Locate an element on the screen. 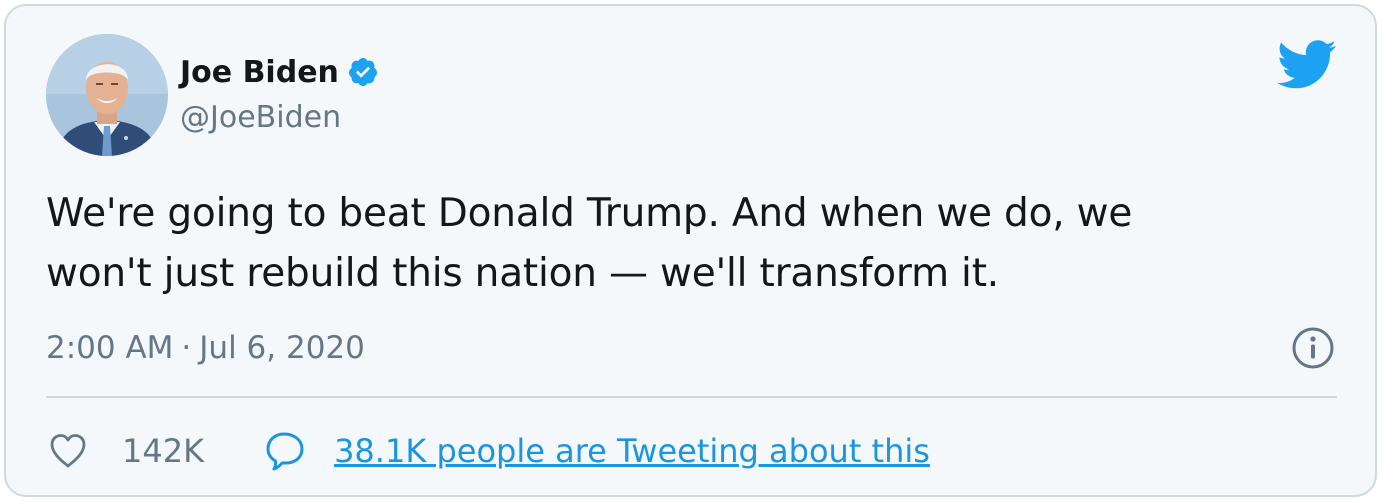 This screenshot has width=1383, height=503. tweet-date: Jul 6, 2020 is located at coordinates (282, 348).